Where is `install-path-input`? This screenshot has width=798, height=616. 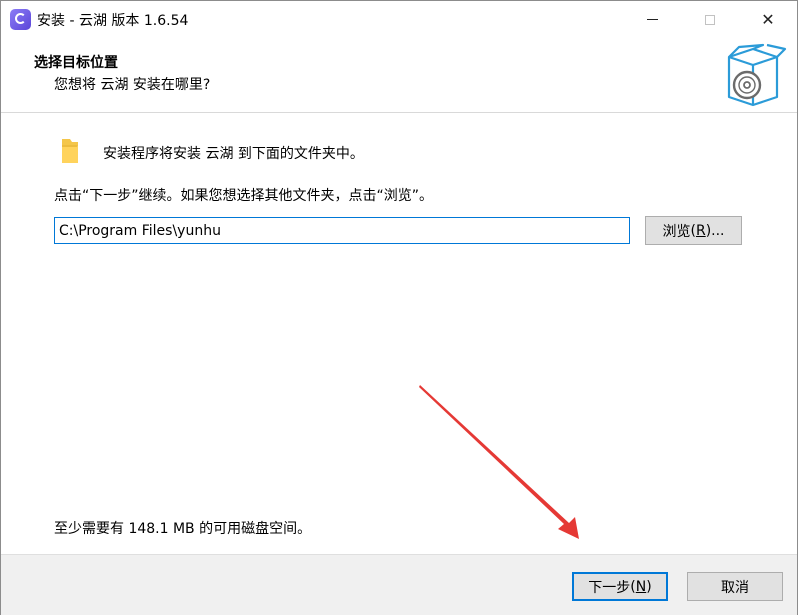 install-path-input is located at coordinates (342, 230).